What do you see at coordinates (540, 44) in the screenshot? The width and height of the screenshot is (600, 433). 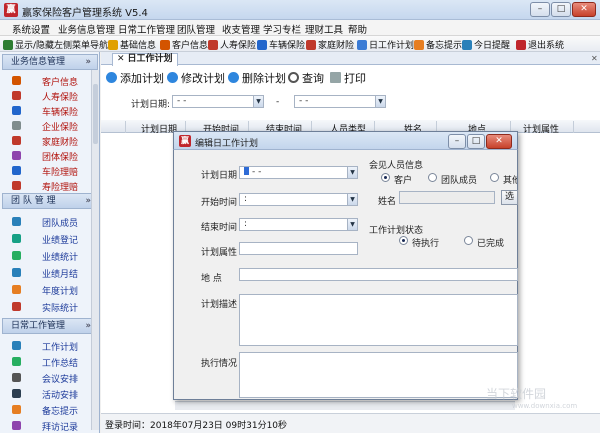 I see `toolbar-exit: 退出系统` at bounding box center [540, 44].